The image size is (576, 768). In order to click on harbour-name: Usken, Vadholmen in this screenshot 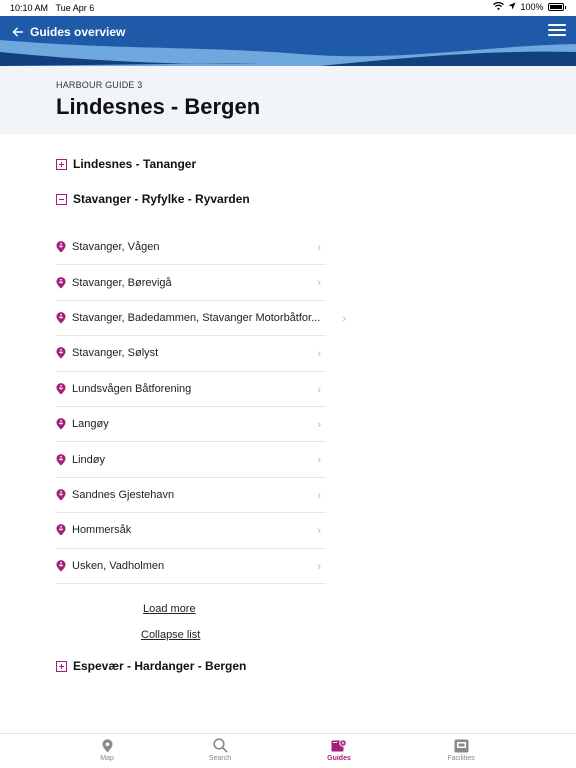, I will do `click(118, 565)`.